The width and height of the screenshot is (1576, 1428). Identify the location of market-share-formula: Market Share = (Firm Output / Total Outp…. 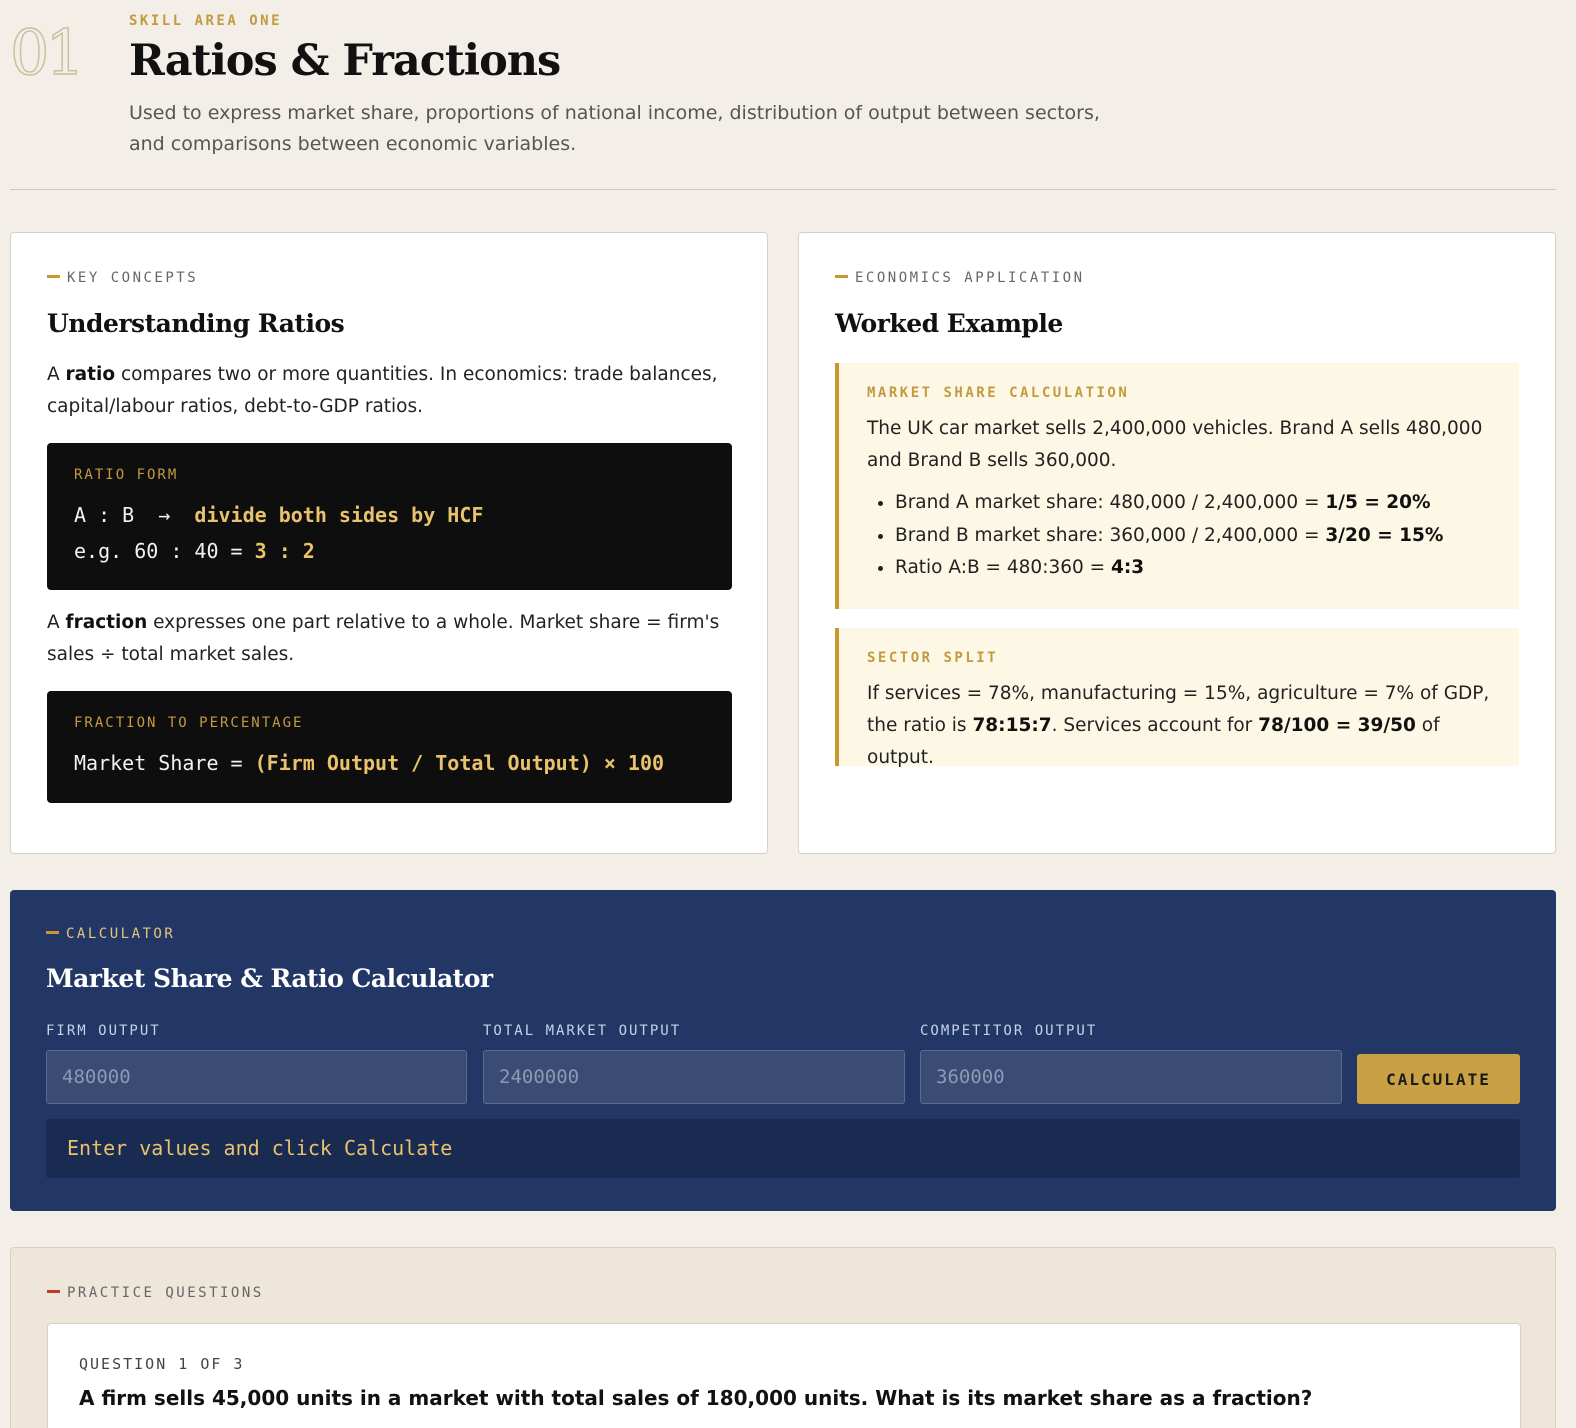
(369, 763).